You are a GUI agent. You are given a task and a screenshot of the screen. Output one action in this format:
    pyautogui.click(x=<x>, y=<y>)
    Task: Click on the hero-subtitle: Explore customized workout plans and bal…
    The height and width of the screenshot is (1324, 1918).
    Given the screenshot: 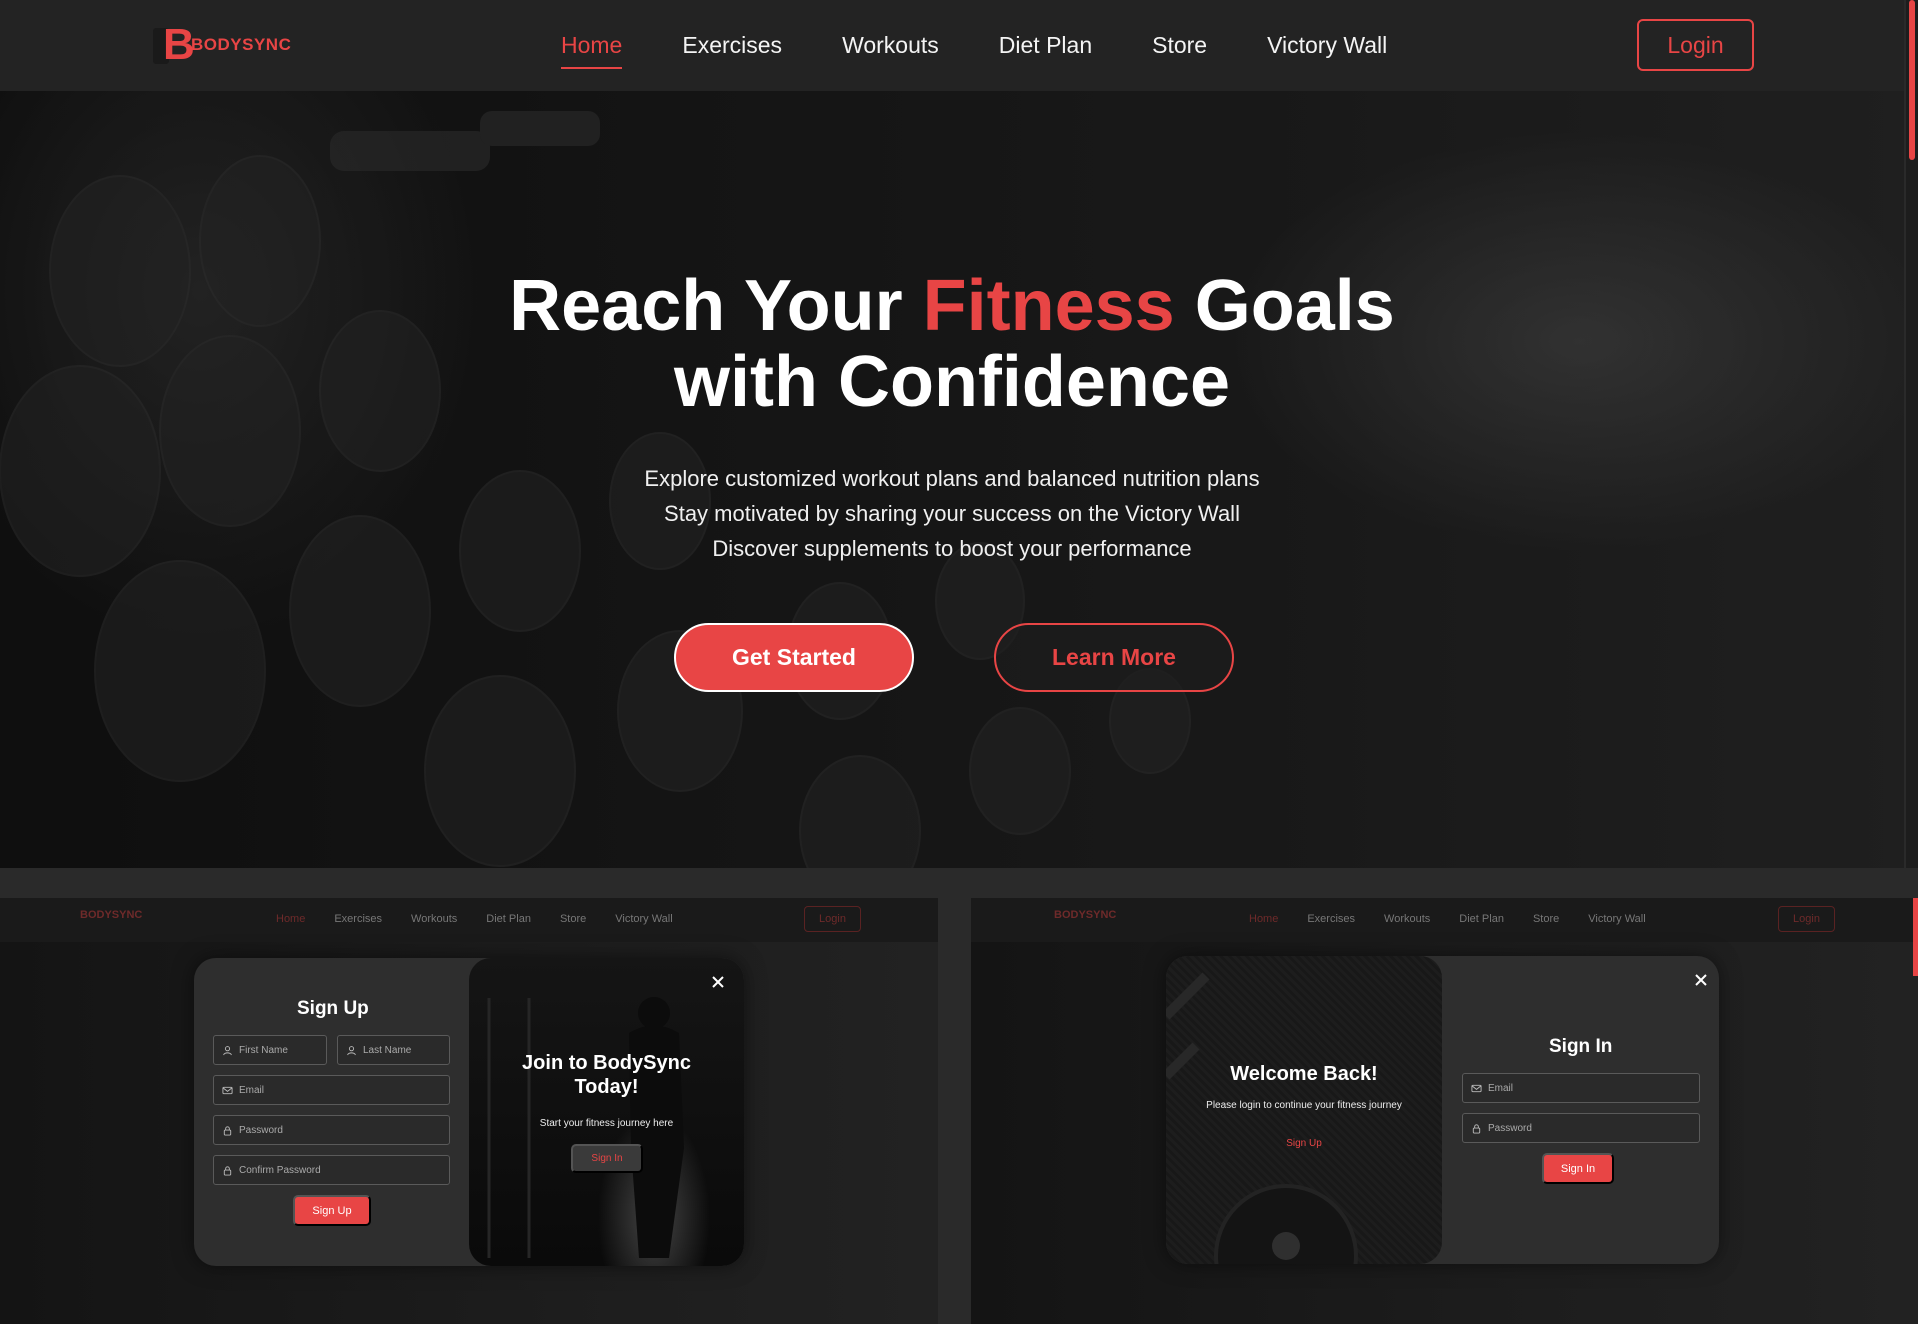 What is the action you would take?
    pyautogui.click(x=952, y=513)
    